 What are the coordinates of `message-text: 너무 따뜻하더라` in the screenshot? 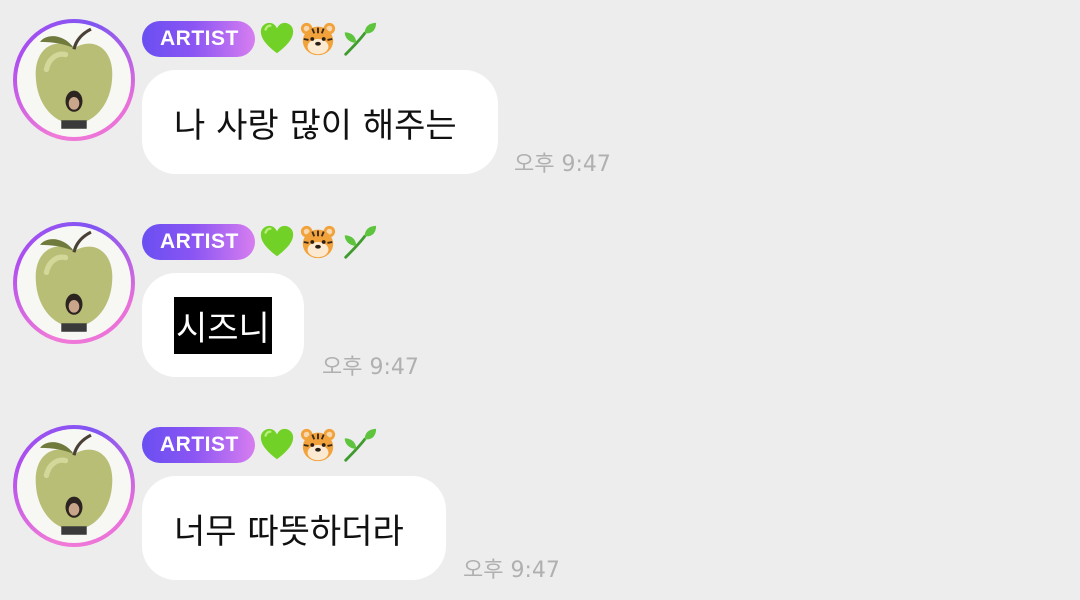 It's located at (289, 531).